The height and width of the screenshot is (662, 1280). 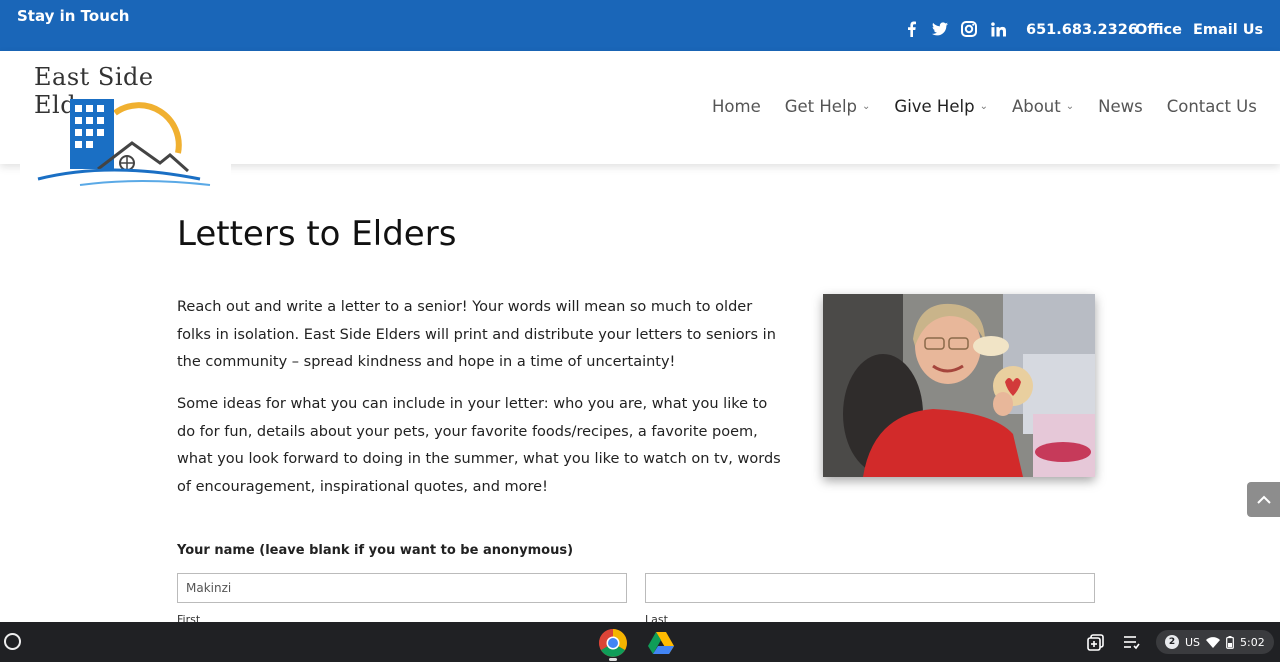 What do you see at coordinates (821, 106) in the screenshot?
I see `nav-get-help-label: Get Help` at bounding box center [821, 106].